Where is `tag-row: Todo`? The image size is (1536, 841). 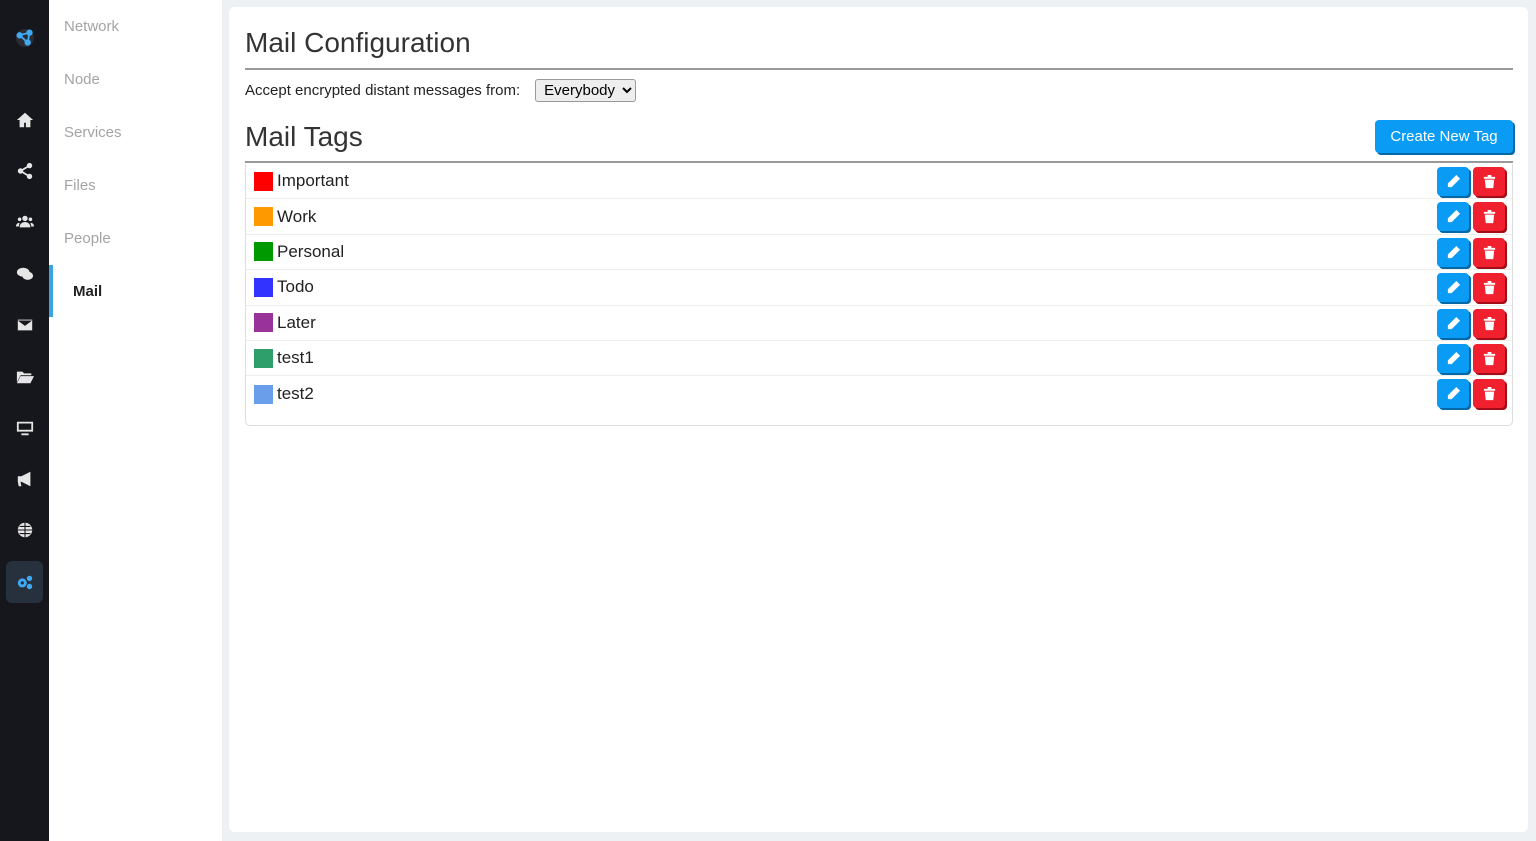 tag-row: Todo is located at coordinates (879, 288).